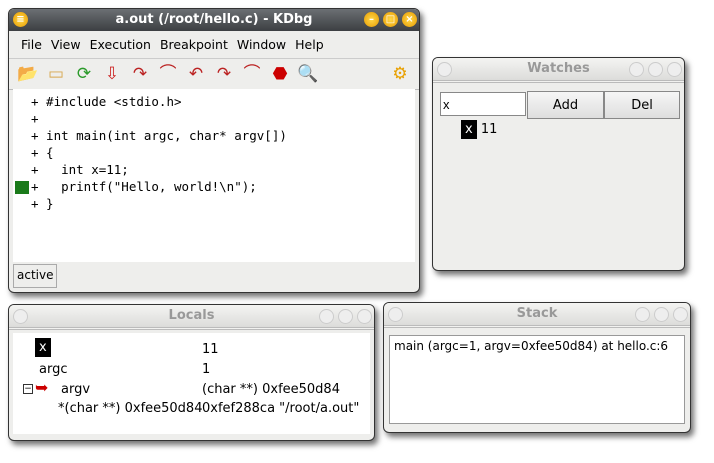 This screenshot has height=463, width=714. I want to click on window-title: a.out (/root/hello.c) - KDbg, so click(214, 19).